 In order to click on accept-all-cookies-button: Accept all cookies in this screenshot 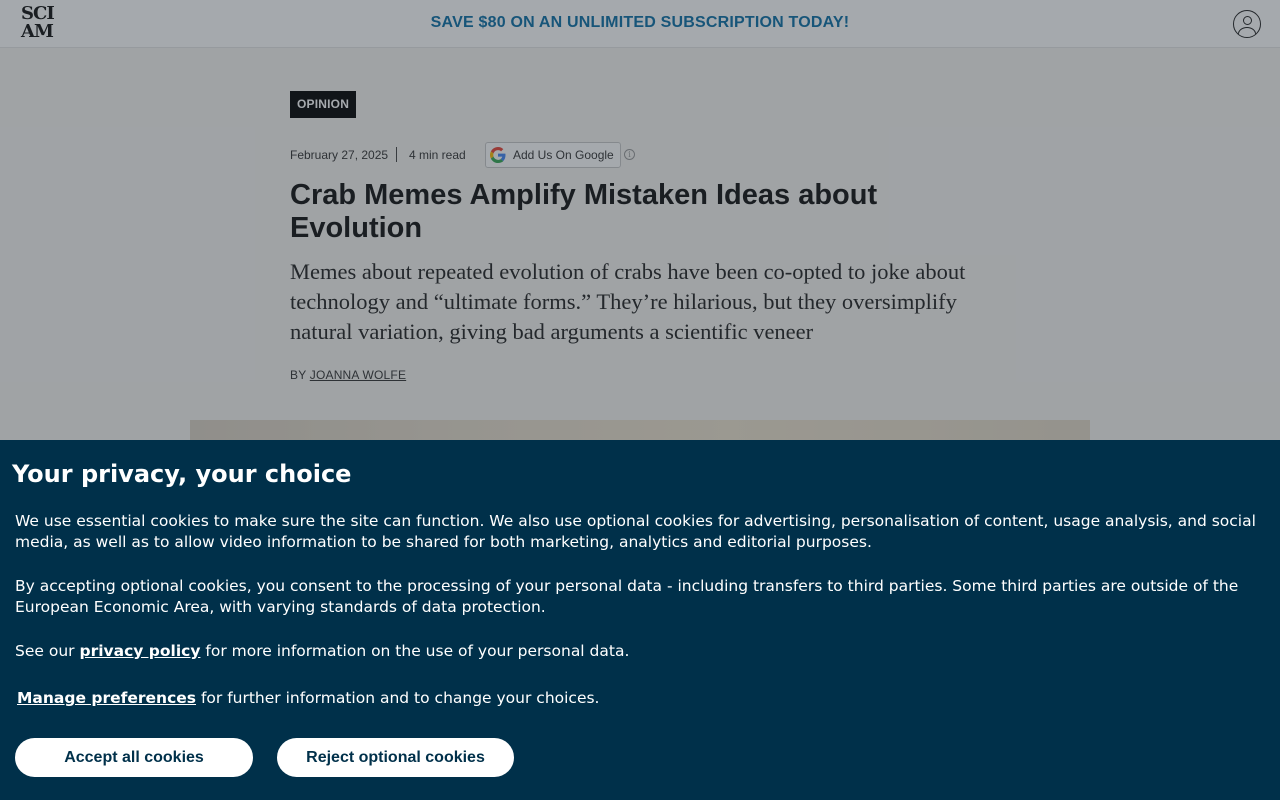, I will do `click(134, 757)`.